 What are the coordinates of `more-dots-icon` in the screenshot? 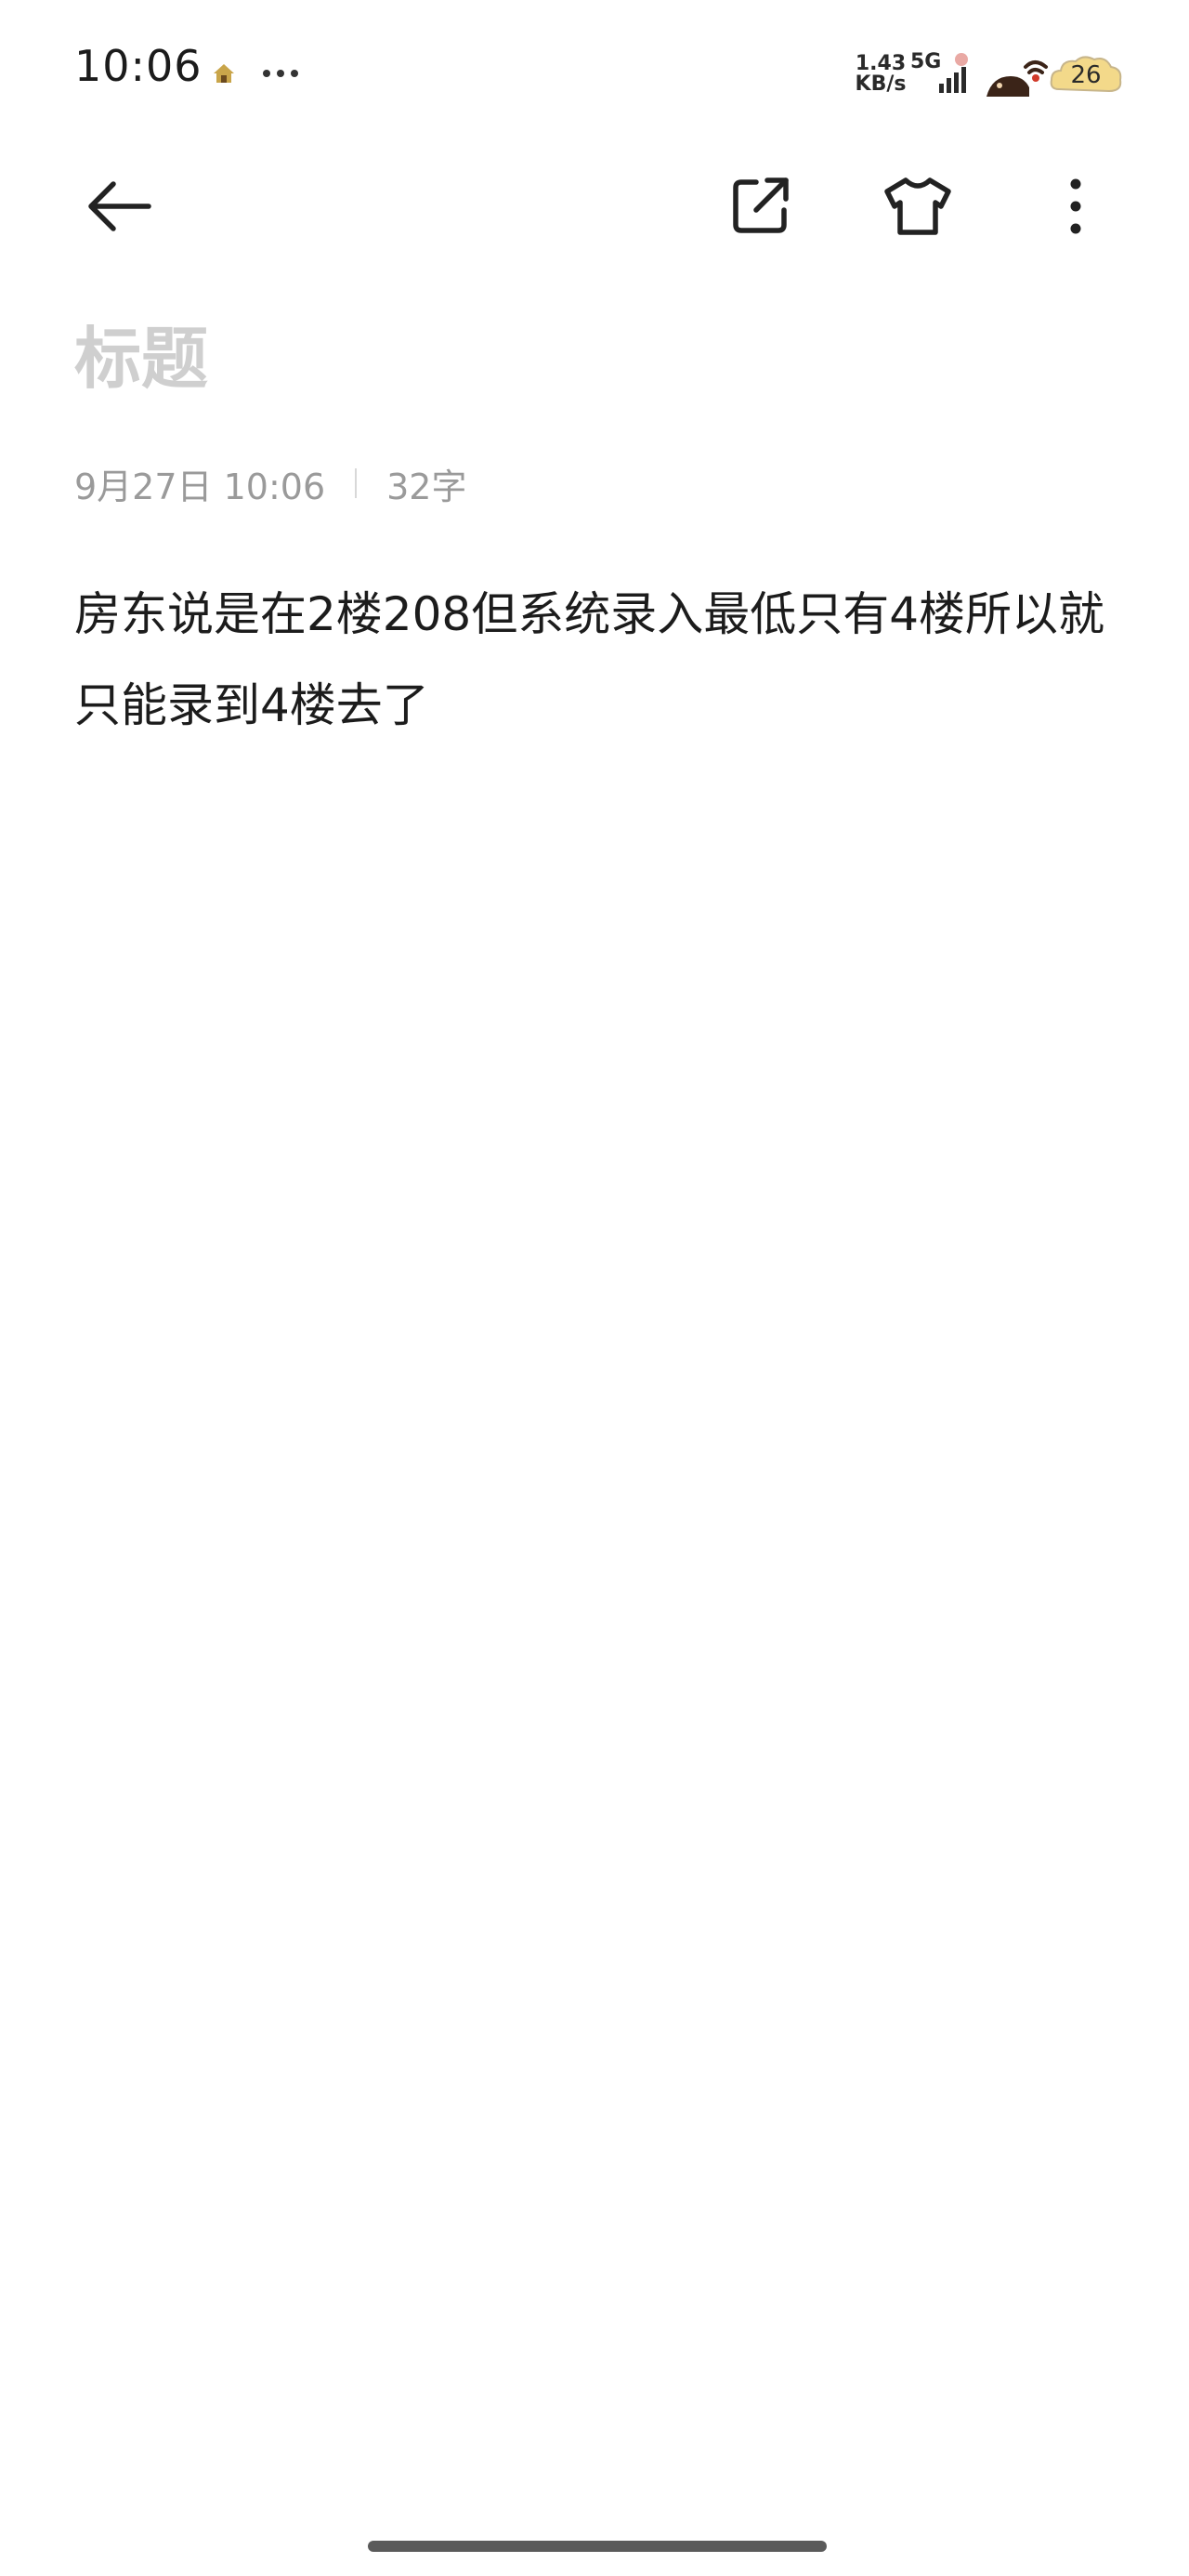 It's located at (280, 73).